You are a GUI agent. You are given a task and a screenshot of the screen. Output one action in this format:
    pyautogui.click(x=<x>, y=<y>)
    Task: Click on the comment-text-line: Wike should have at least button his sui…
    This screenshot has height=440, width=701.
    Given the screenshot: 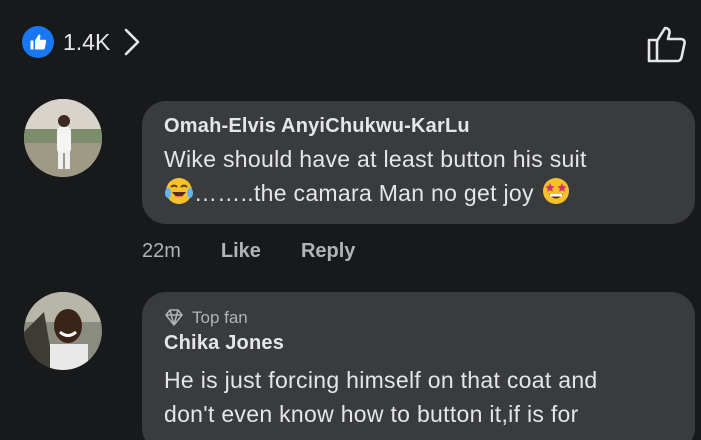 What is the action you would take?
    pyautogui.click(x=375, y=159)
    